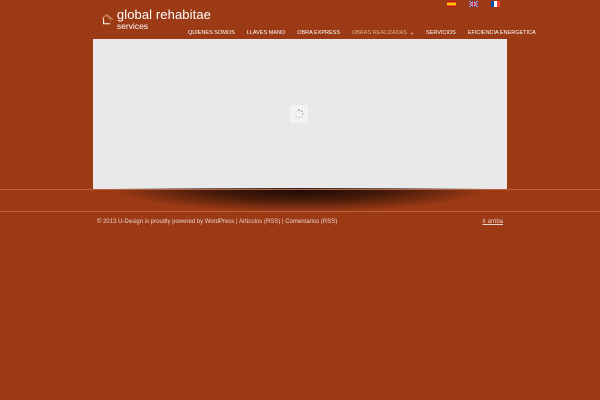 This screenshot has height=400, width=600. I want to click on loading-indicator, so click(299, 114).